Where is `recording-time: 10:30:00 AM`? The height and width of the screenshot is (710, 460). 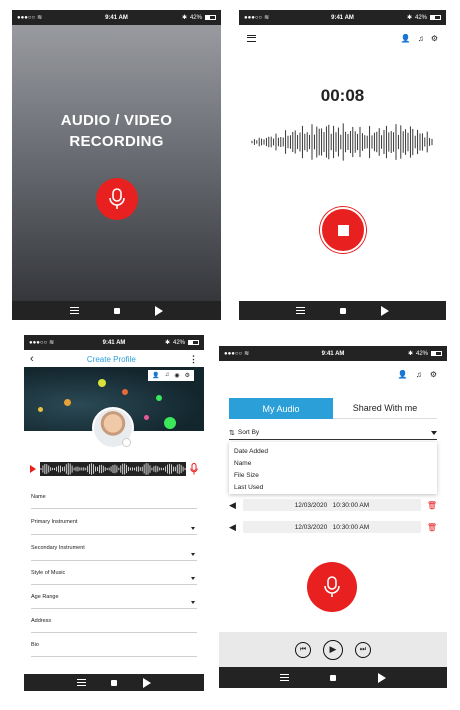
recording-time: 10:30:00 AM is located at coordinates (351, 505).